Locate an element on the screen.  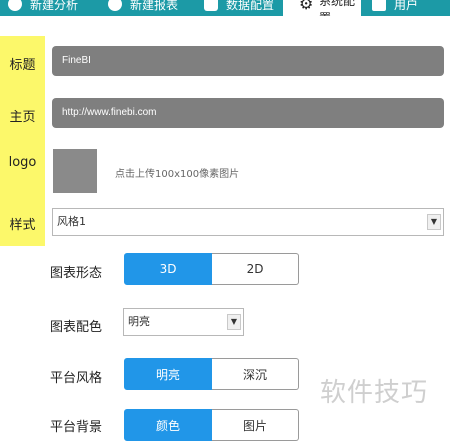
chart-form-2d-option: 2D is located at coordinates (255, 269).